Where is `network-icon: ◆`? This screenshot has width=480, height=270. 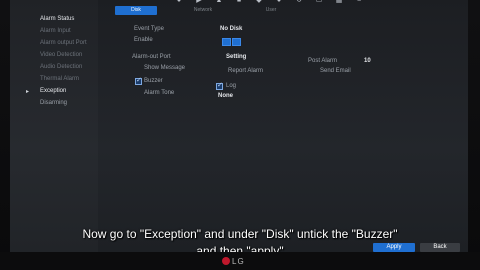 network-icon: ◆ is located at coordinates (259, 2).